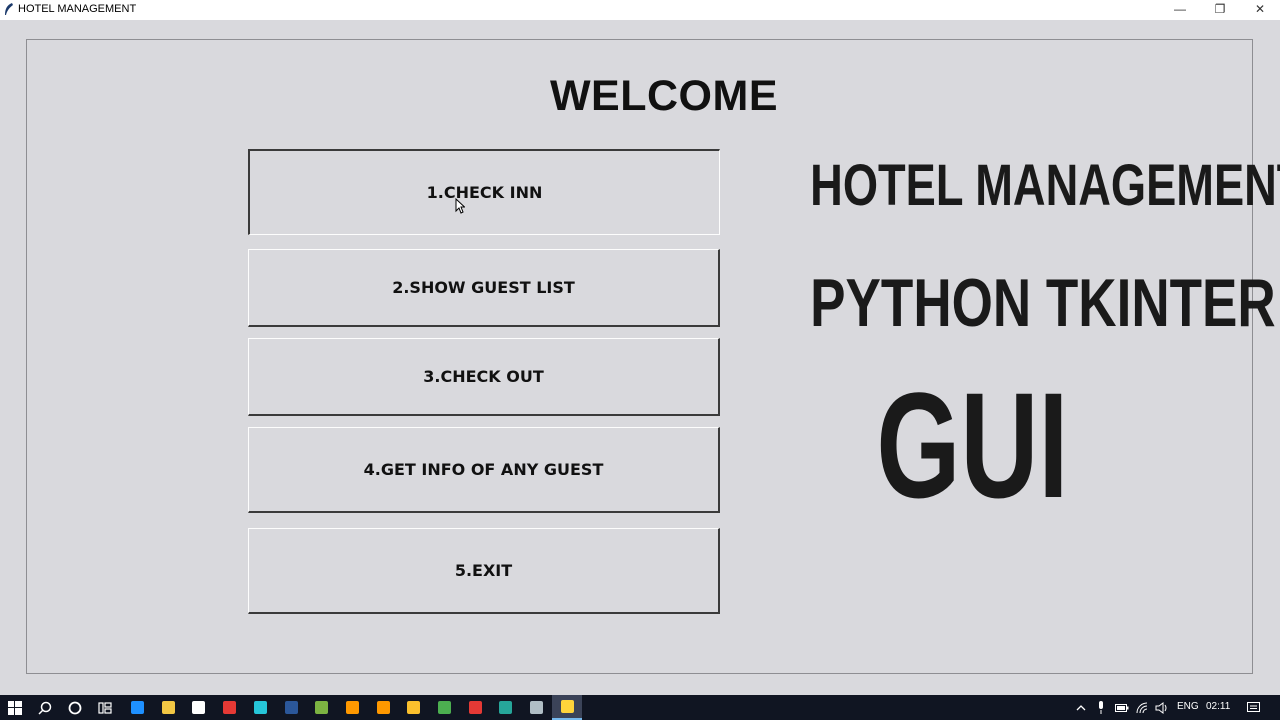 This screenshot has width=1280, height=720. Describe the element at coordinates (460, 206) in the screenshot. I see `mouse-cursor-icon` at that location.